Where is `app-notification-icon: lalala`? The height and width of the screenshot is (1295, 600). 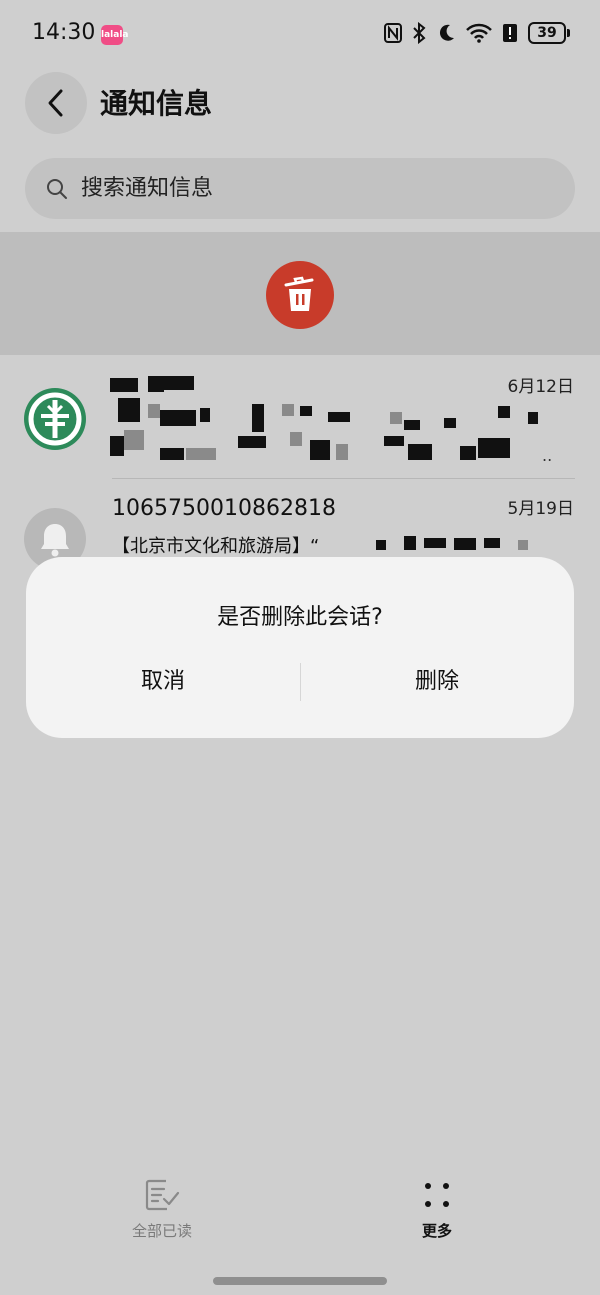 app-notification-icon: lalala is located at coordinates (114, 35).